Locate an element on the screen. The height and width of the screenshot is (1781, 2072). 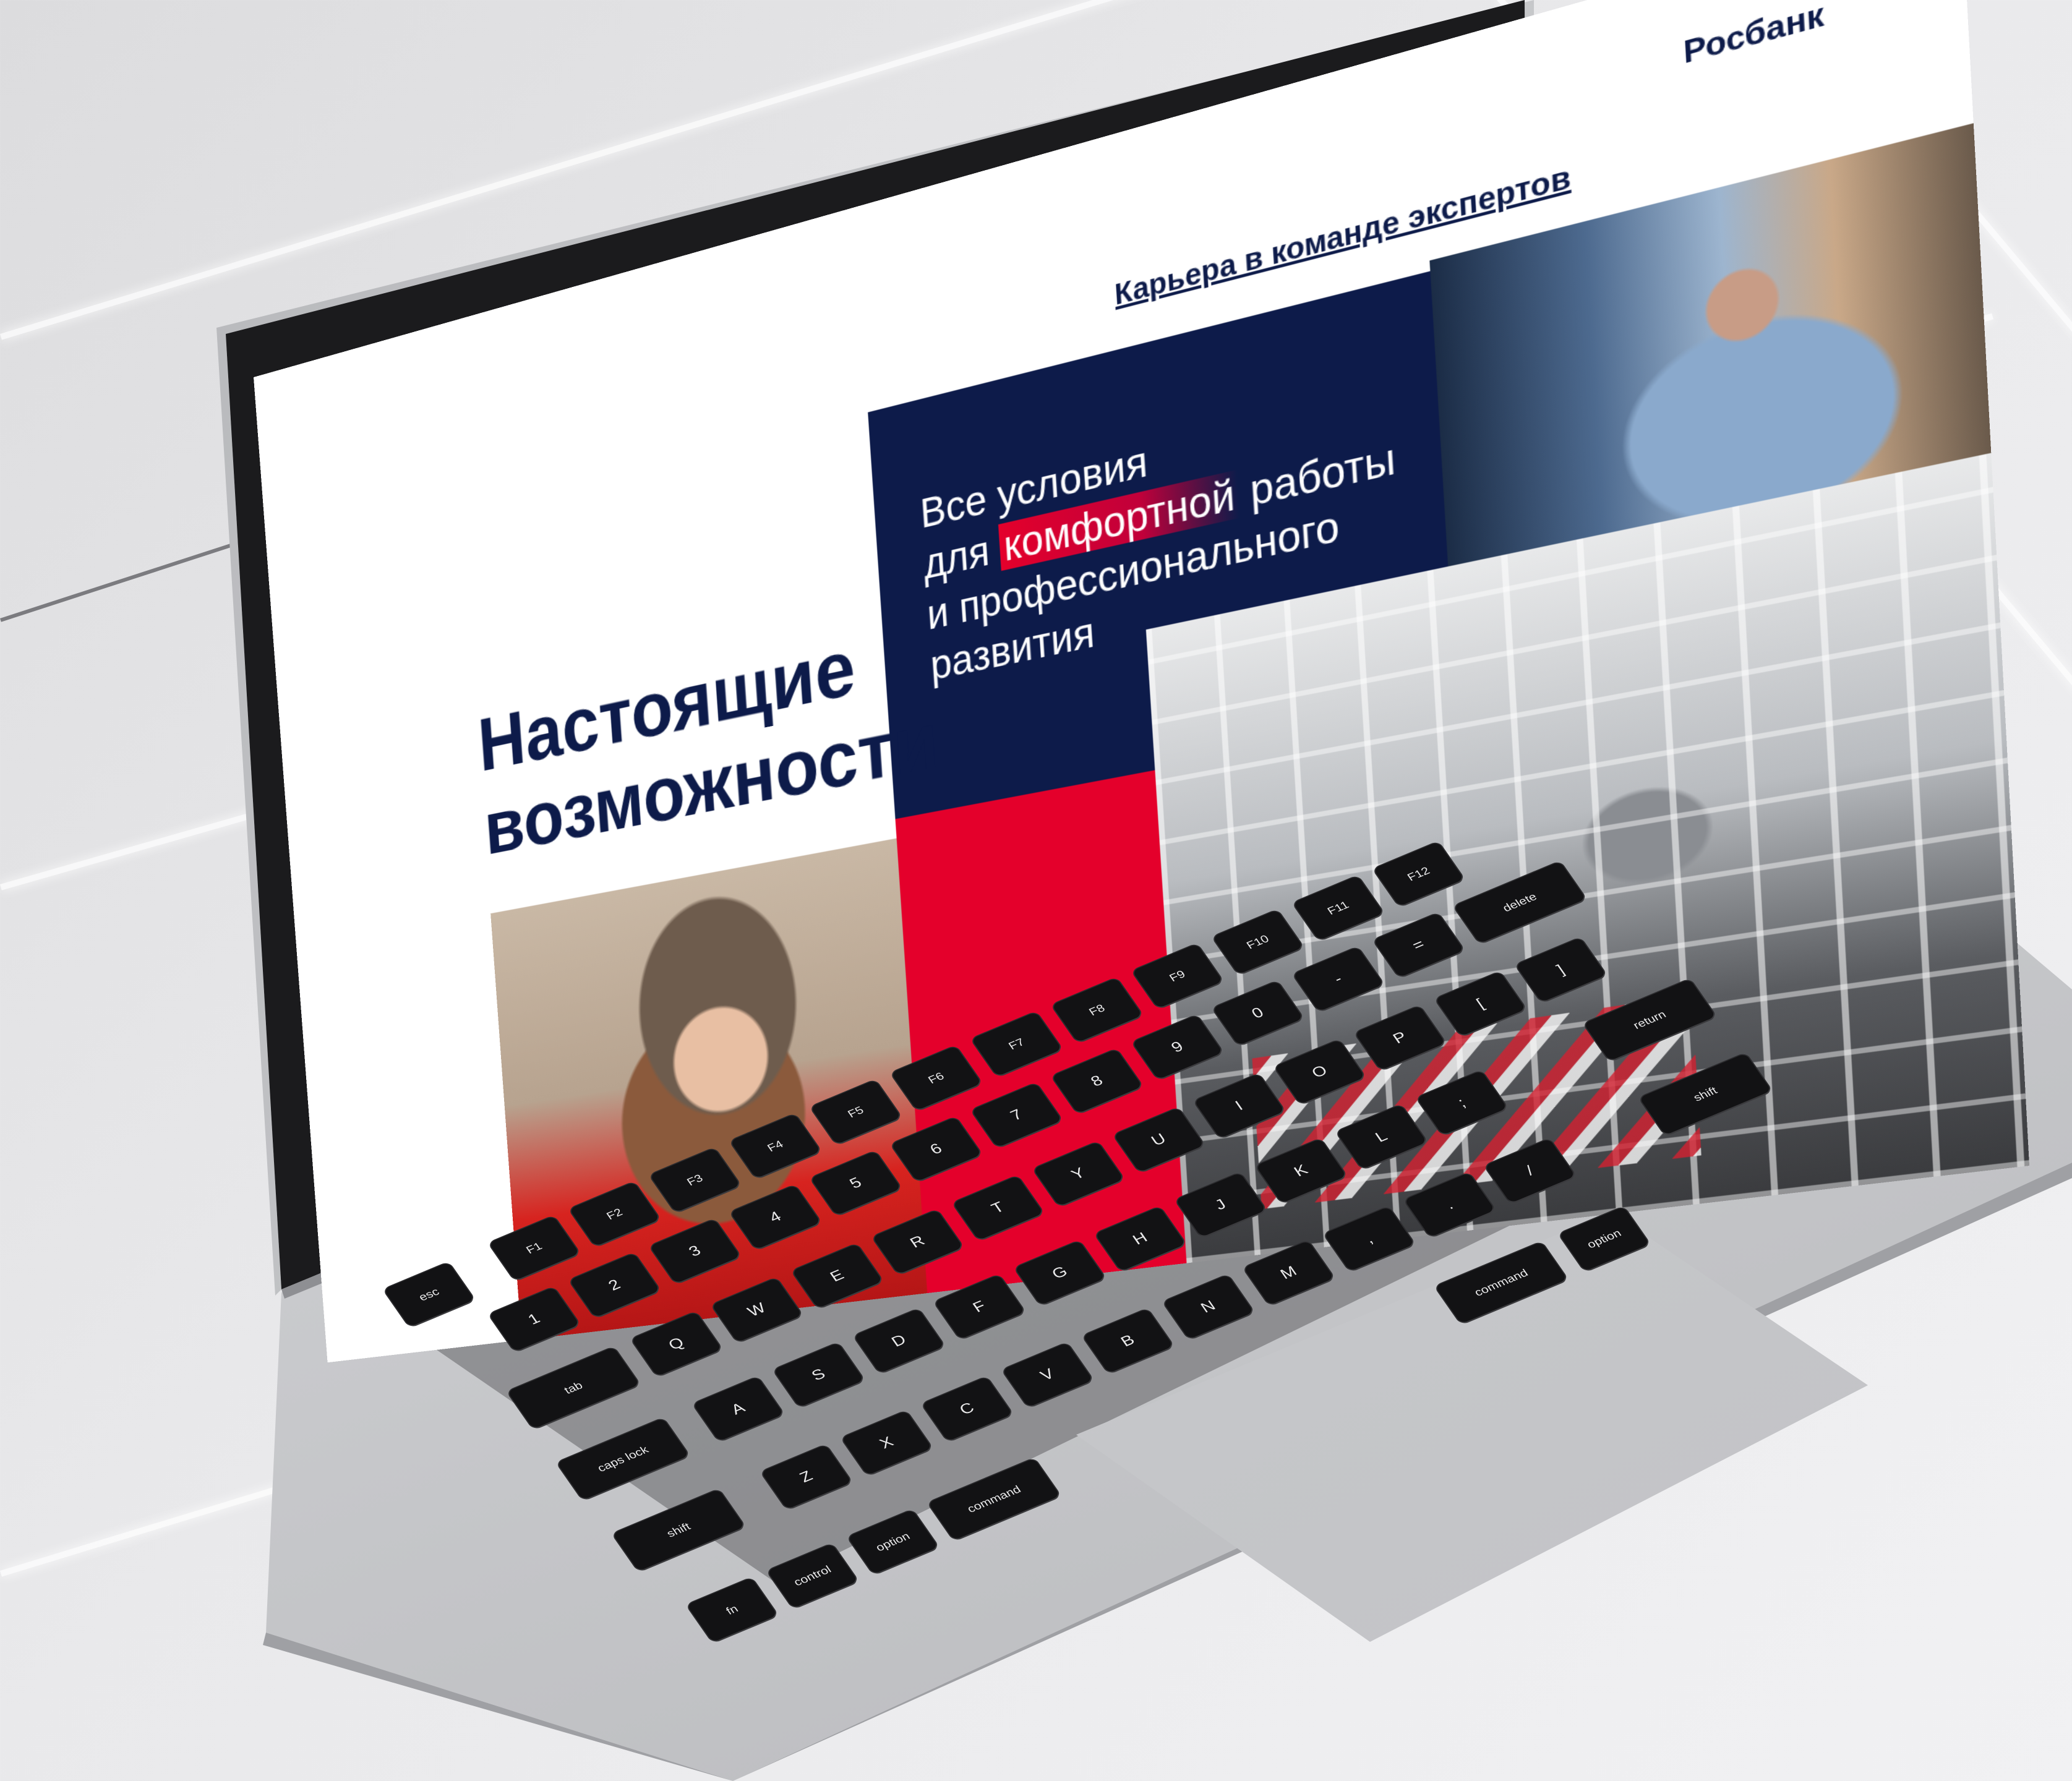
key-p: P is located at coordinates (1400, 1038).